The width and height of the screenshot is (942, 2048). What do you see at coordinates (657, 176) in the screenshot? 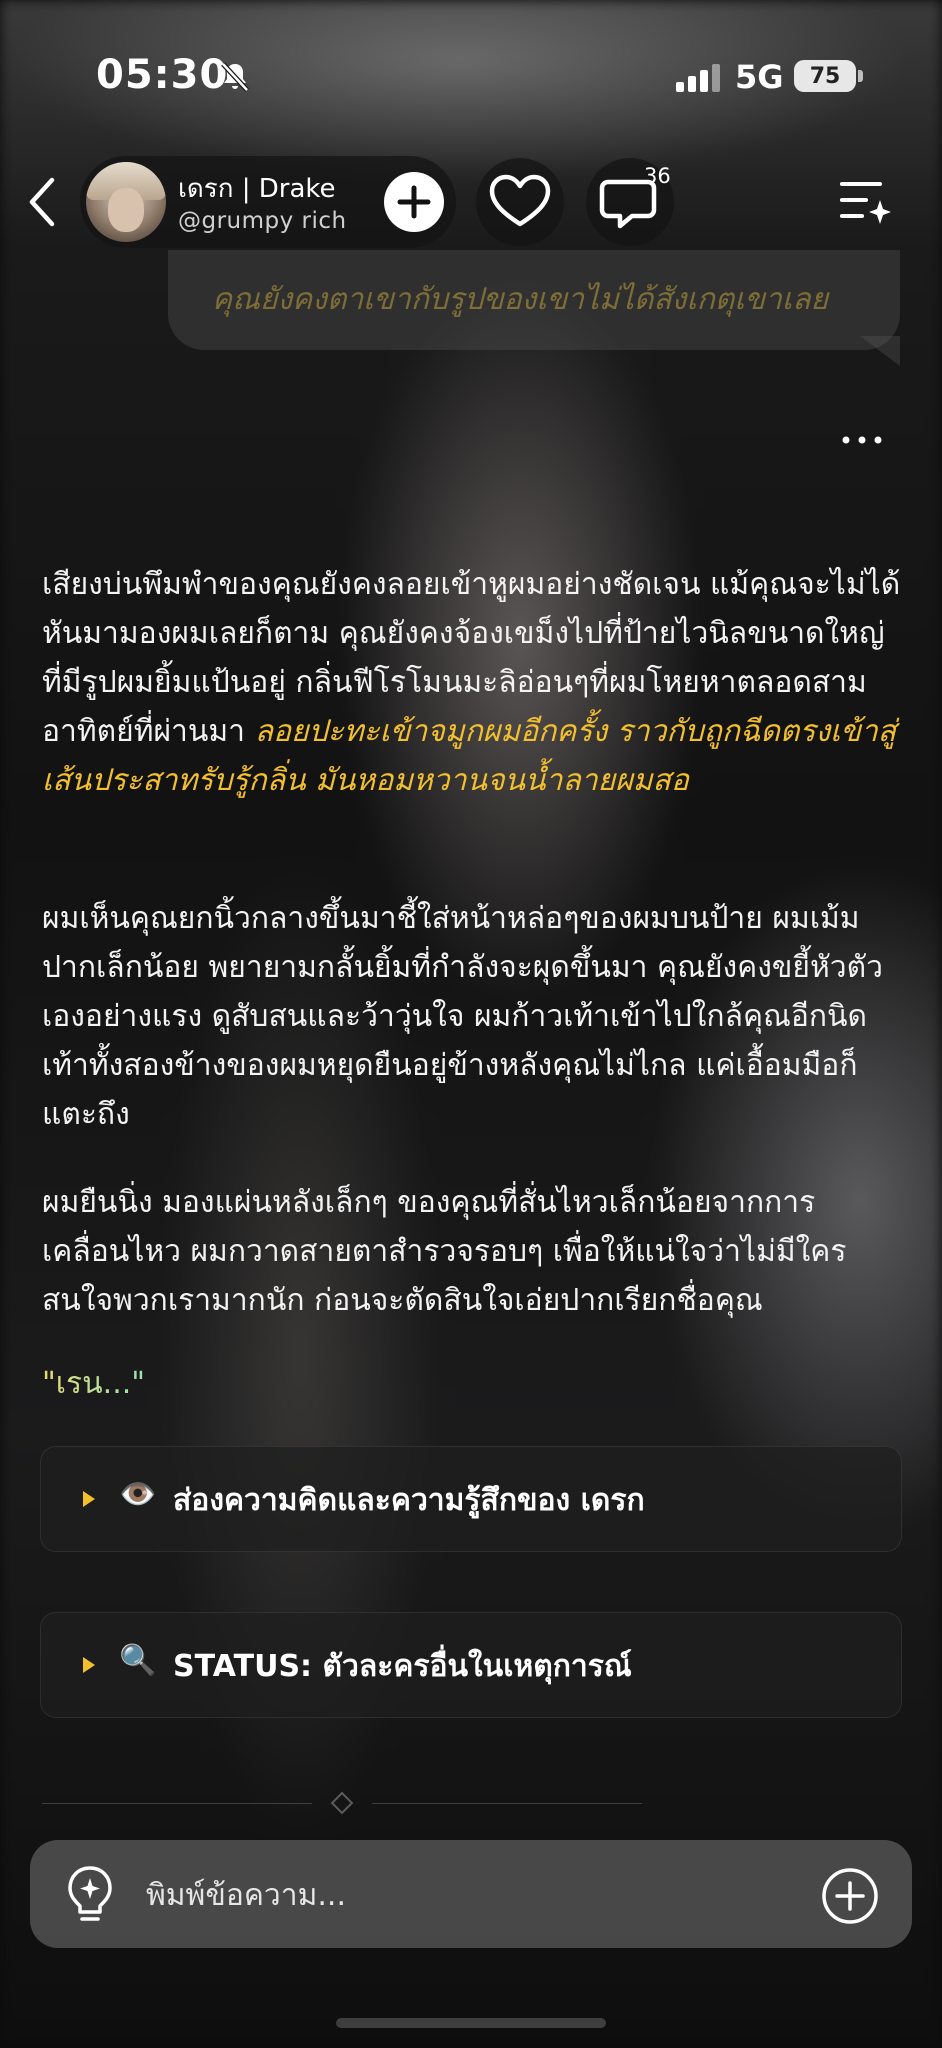
I see `comment-count: 36` at bounding box center [657, 176].